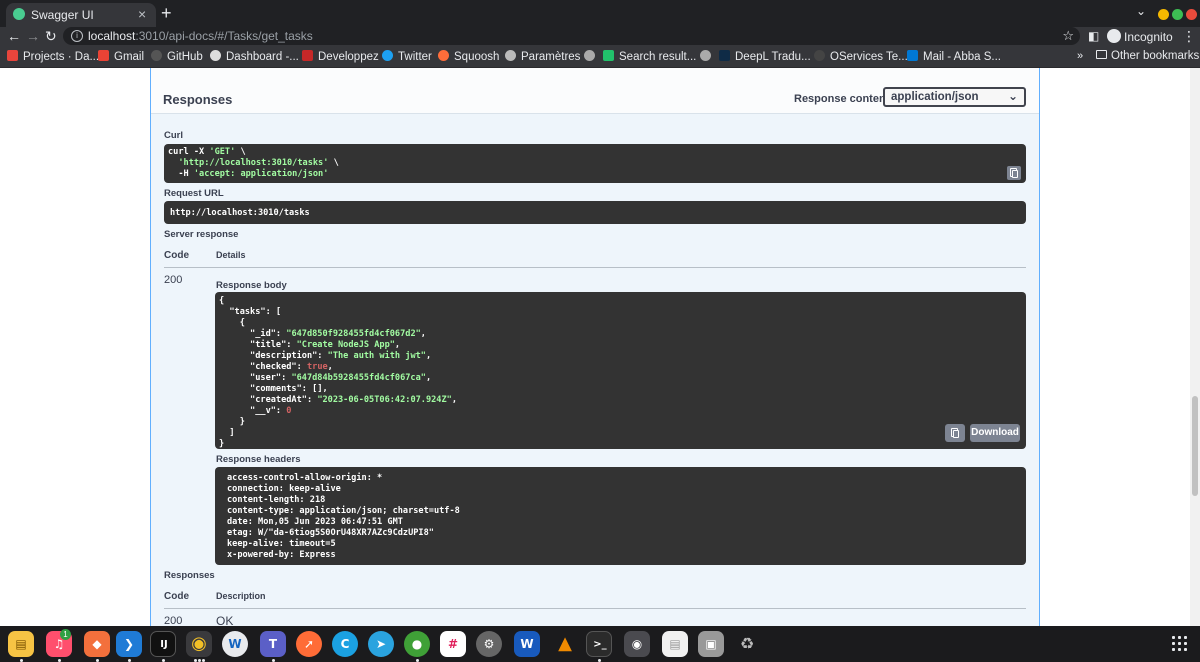  I want to click on slack-app-icon: #, so click(453, 644).